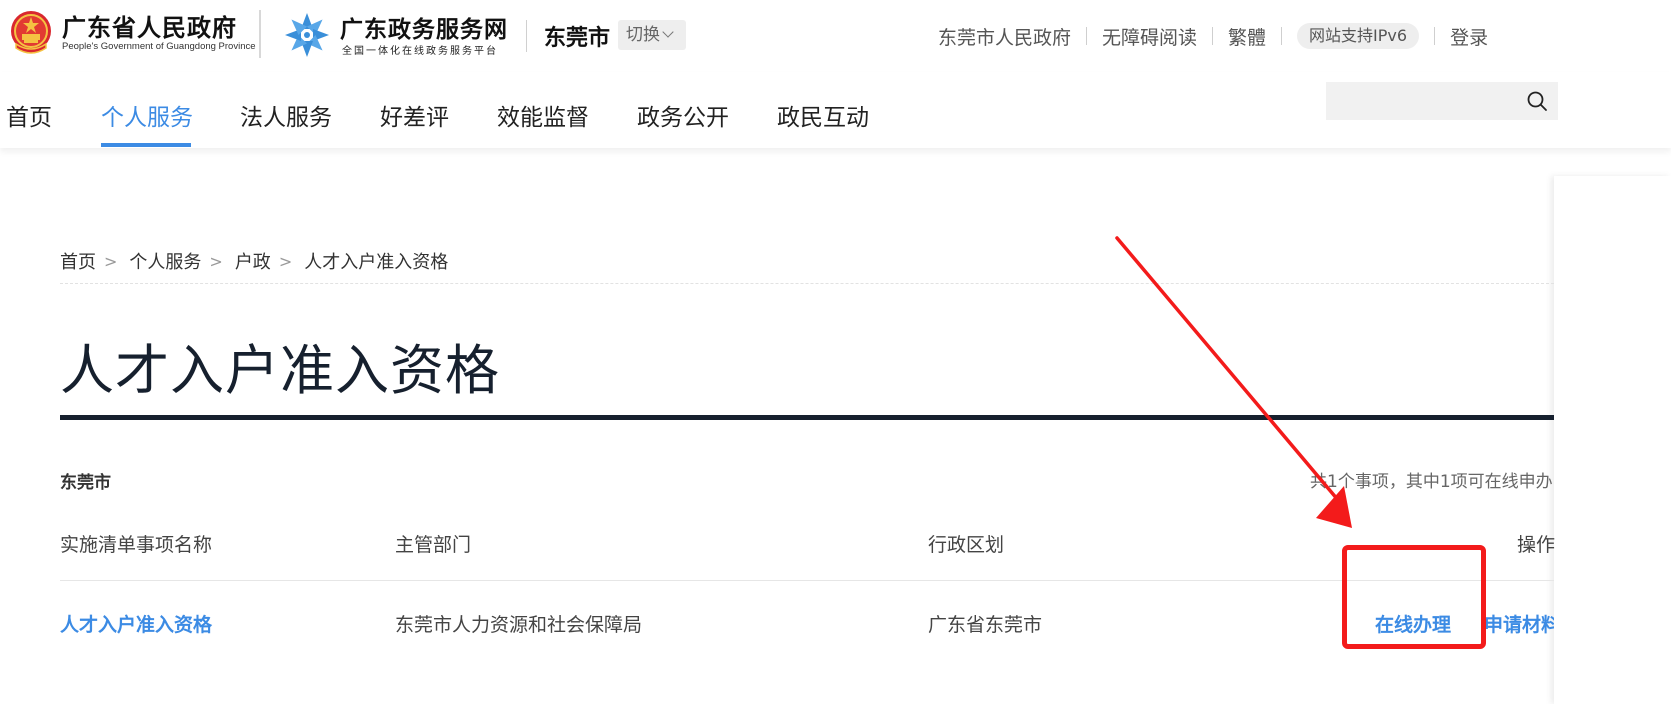 The height and width of the screenshot is (704, 1671). Describe the element at coordinates (136, 623) in the screenshot. I see `service-item-name-link: 人才入户准入资格` at that location.